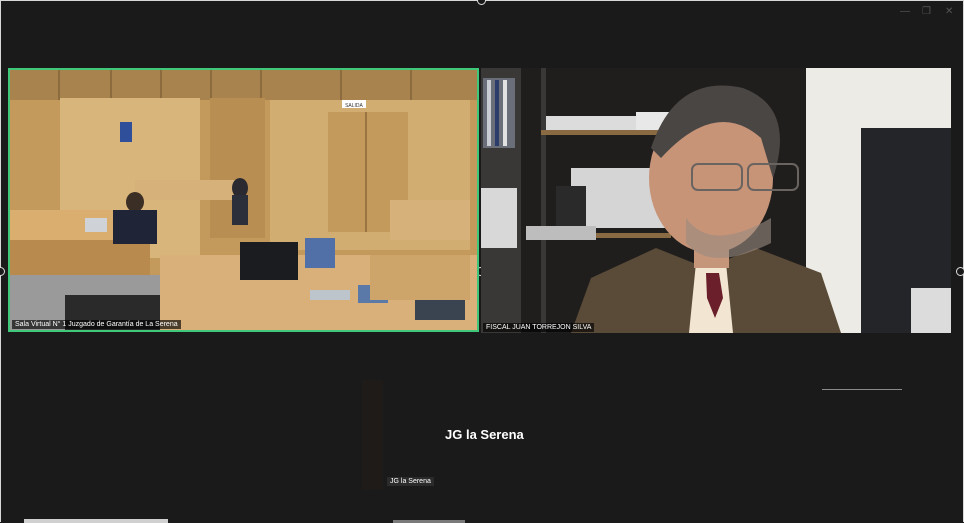 The width and height of the screenshot is (964, 523). Describe the element at coordinates (96, 521) in the screenshot. I see `scrollbar-thumb` at that location.